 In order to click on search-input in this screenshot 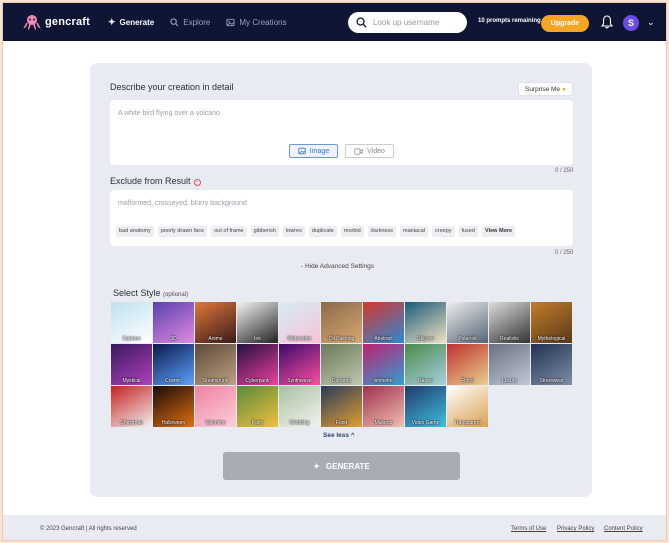, I will do `click(418, 22)`.